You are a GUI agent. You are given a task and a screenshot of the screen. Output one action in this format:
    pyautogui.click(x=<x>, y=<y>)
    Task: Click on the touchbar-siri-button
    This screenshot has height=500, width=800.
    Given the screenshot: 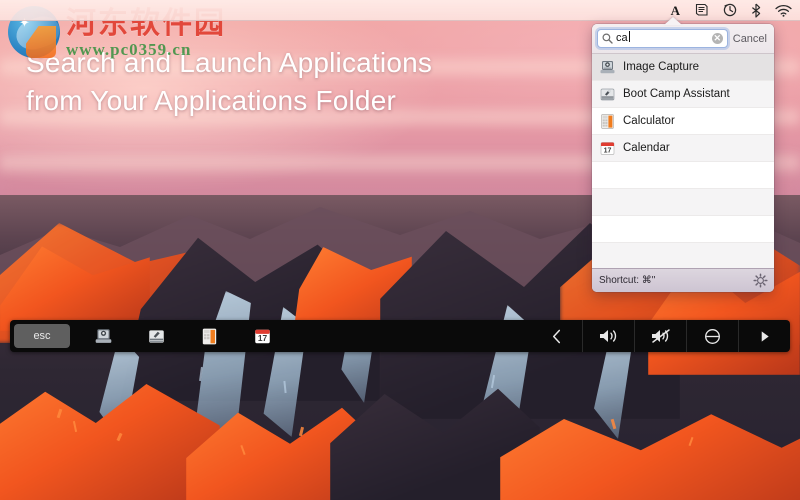 What is the action you would take?
    pyautogui.click(x=712, y=336)
    